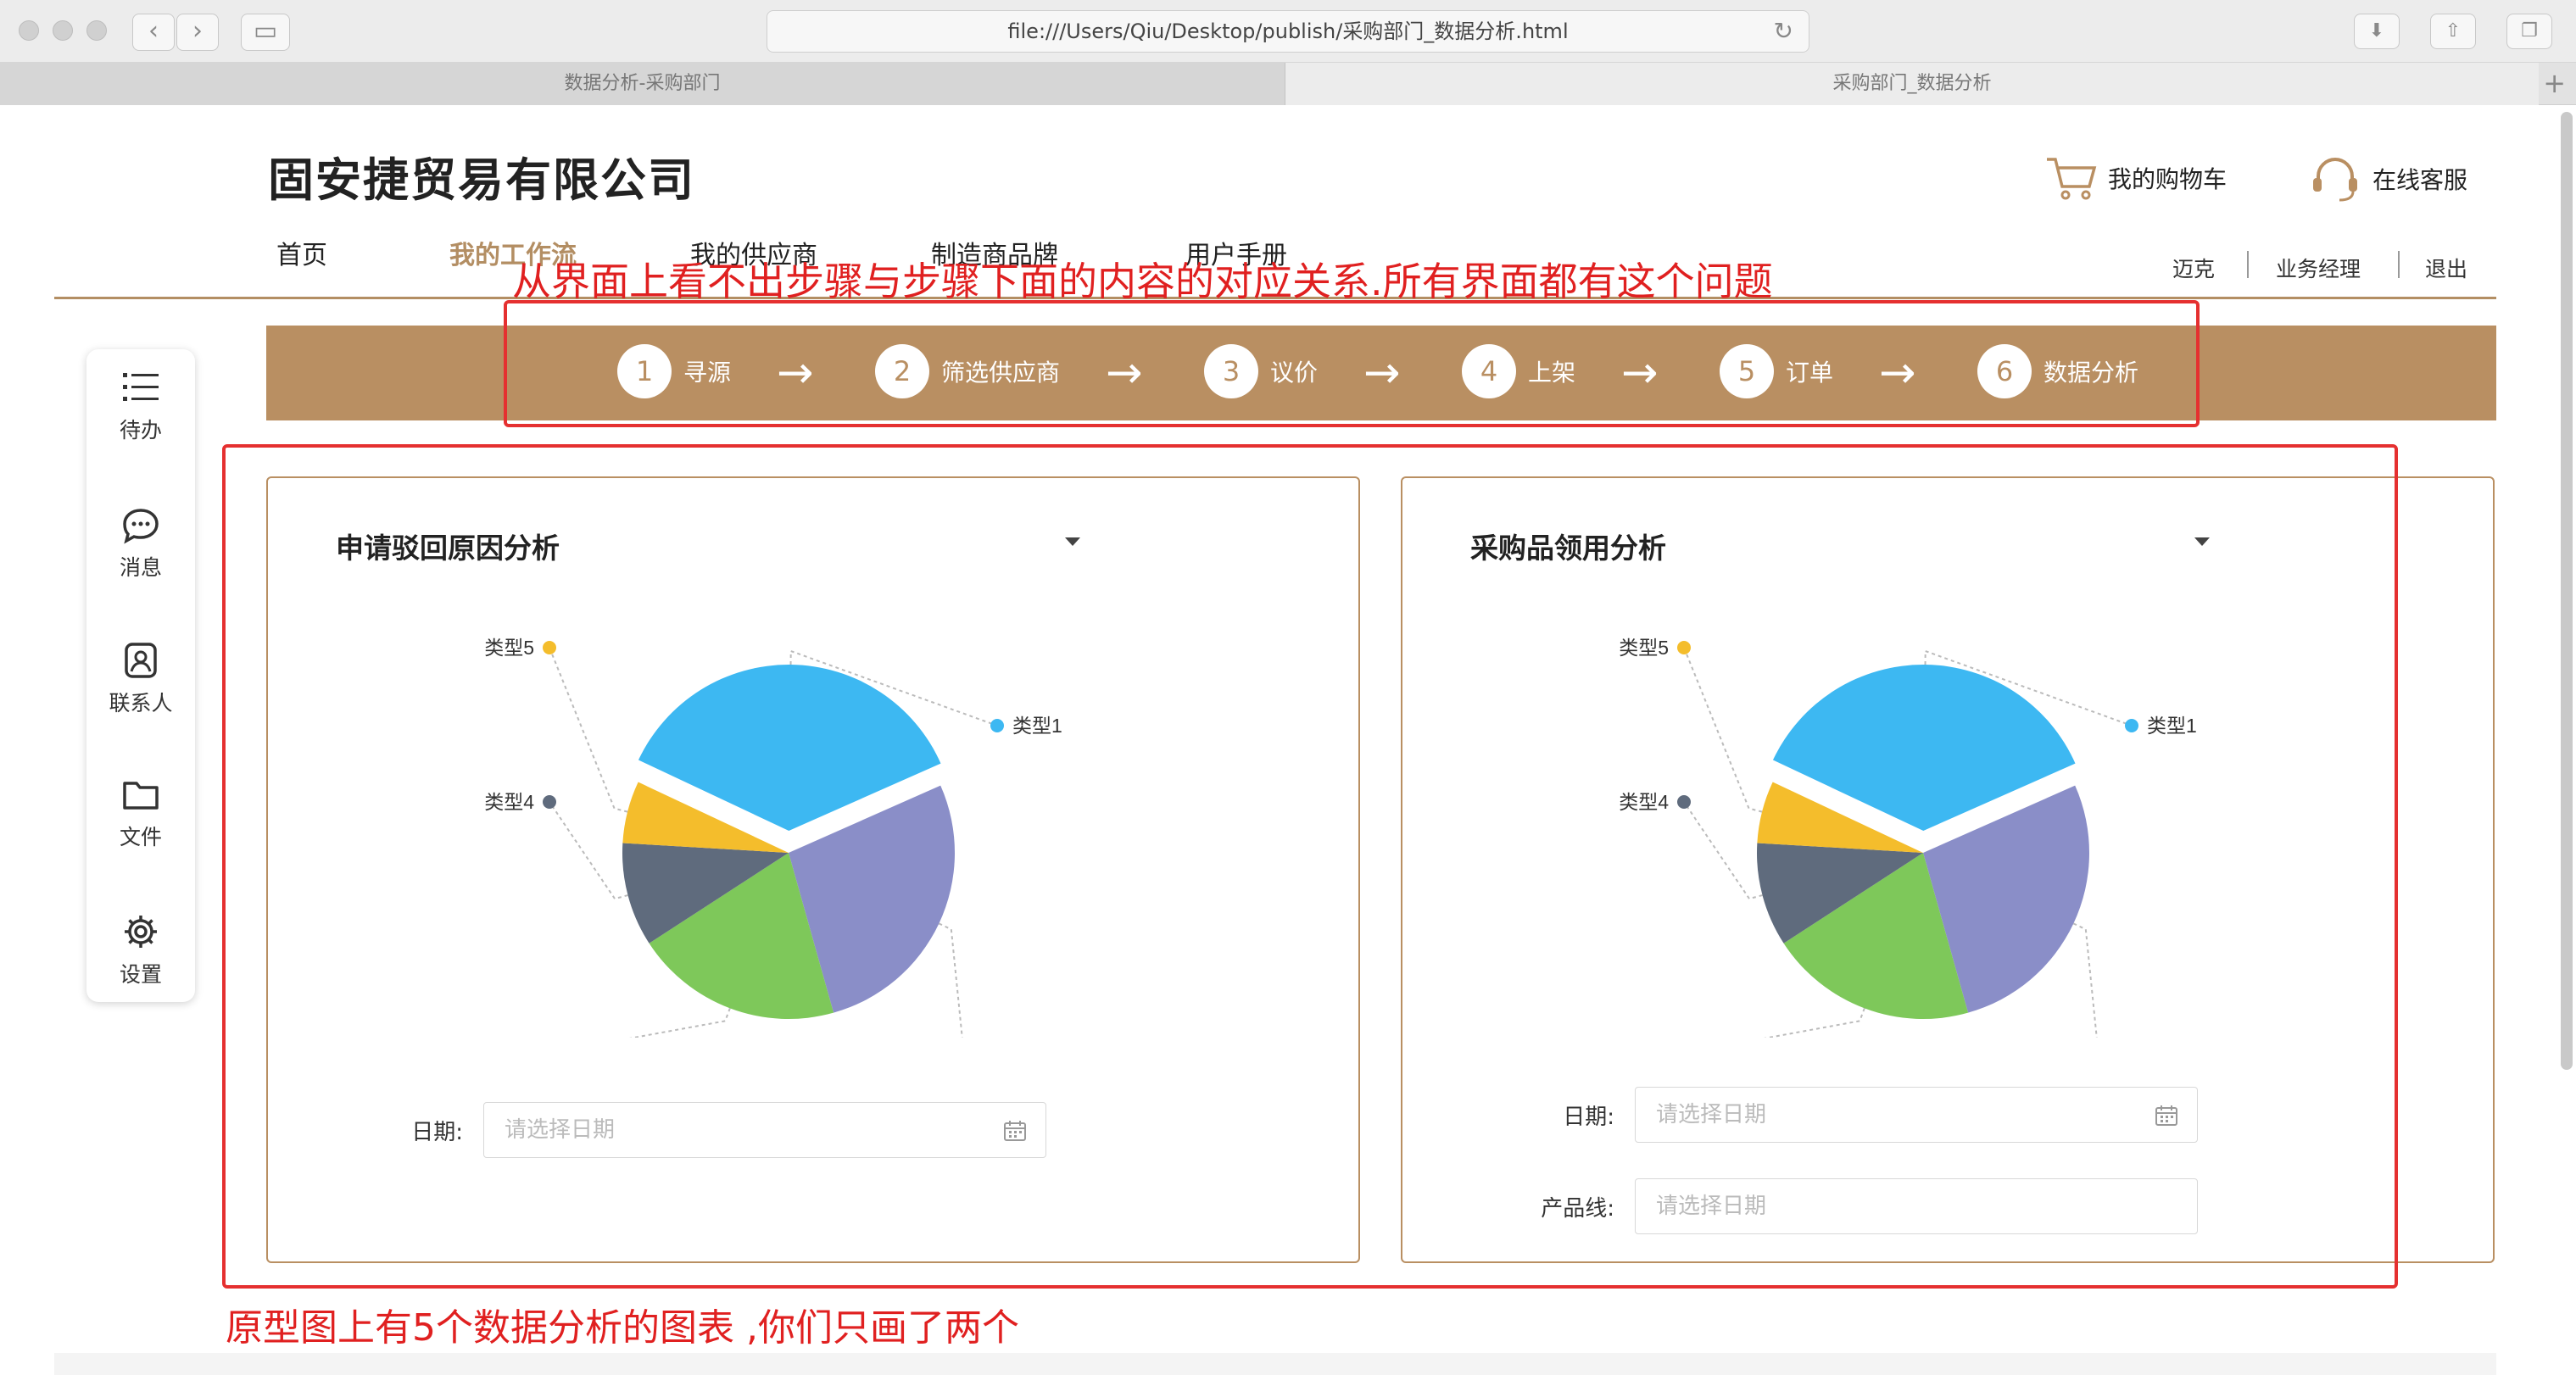 The height and width of the screenshot is (1375, 2576). I want to click on new-tab-icon: +, so click(2554, 83).